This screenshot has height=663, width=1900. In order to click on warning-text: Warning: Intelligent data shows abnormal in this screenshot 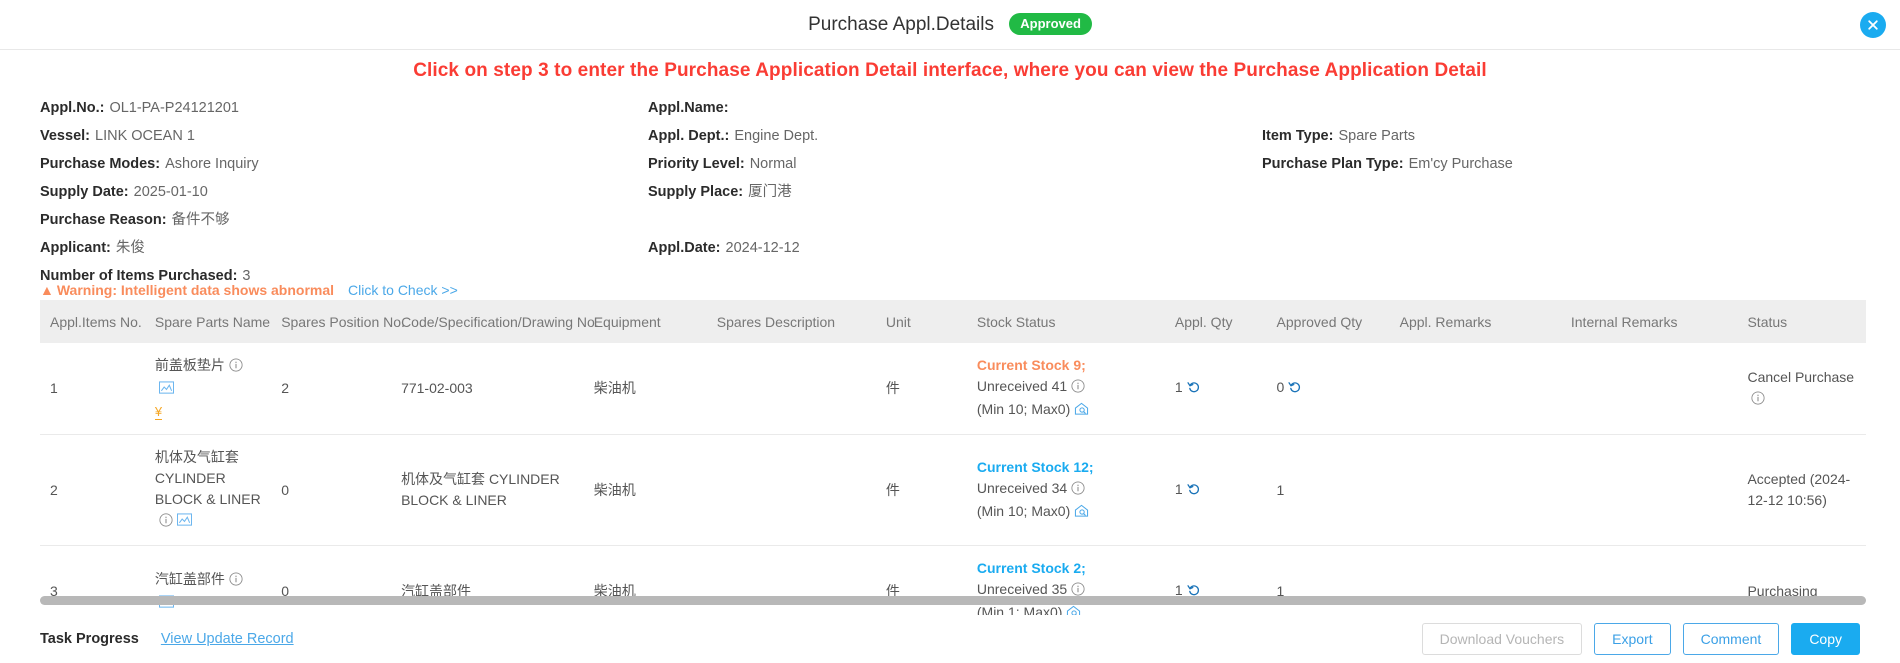, I will do `click(195, 290)`.